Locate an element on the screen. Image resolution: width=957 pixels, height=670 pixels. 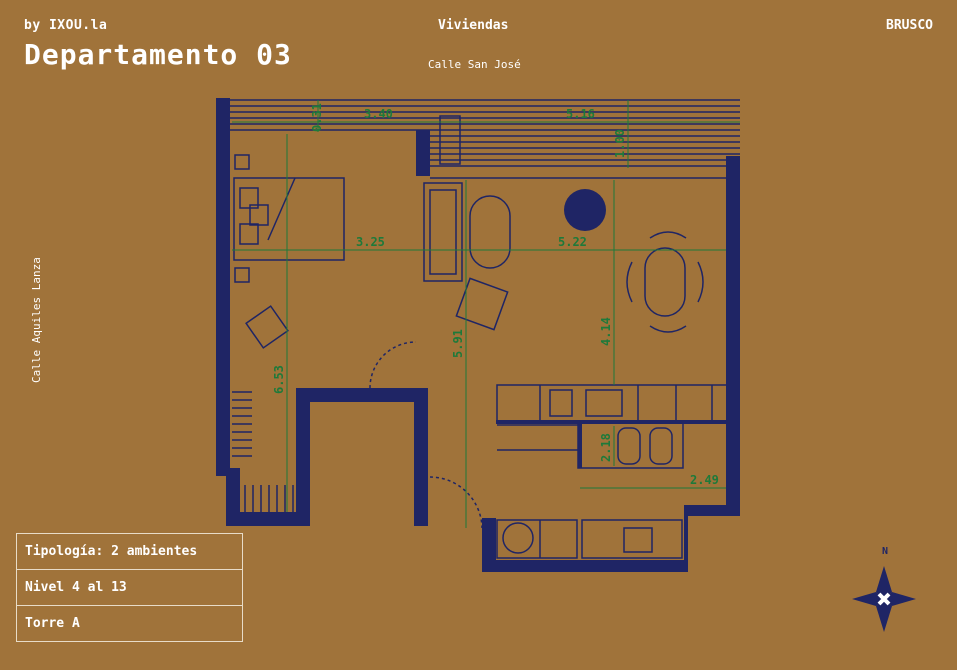
dim-label: 6.53 is located at coordinates (279, 379).